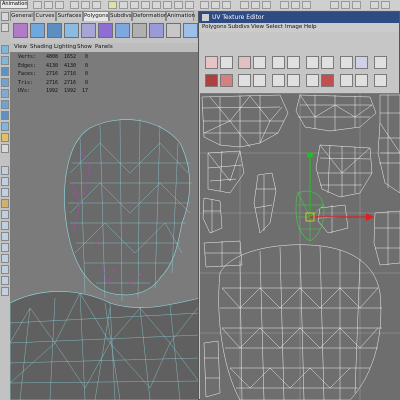  I want to click on uv-normalize-icon, so click(278, 80).